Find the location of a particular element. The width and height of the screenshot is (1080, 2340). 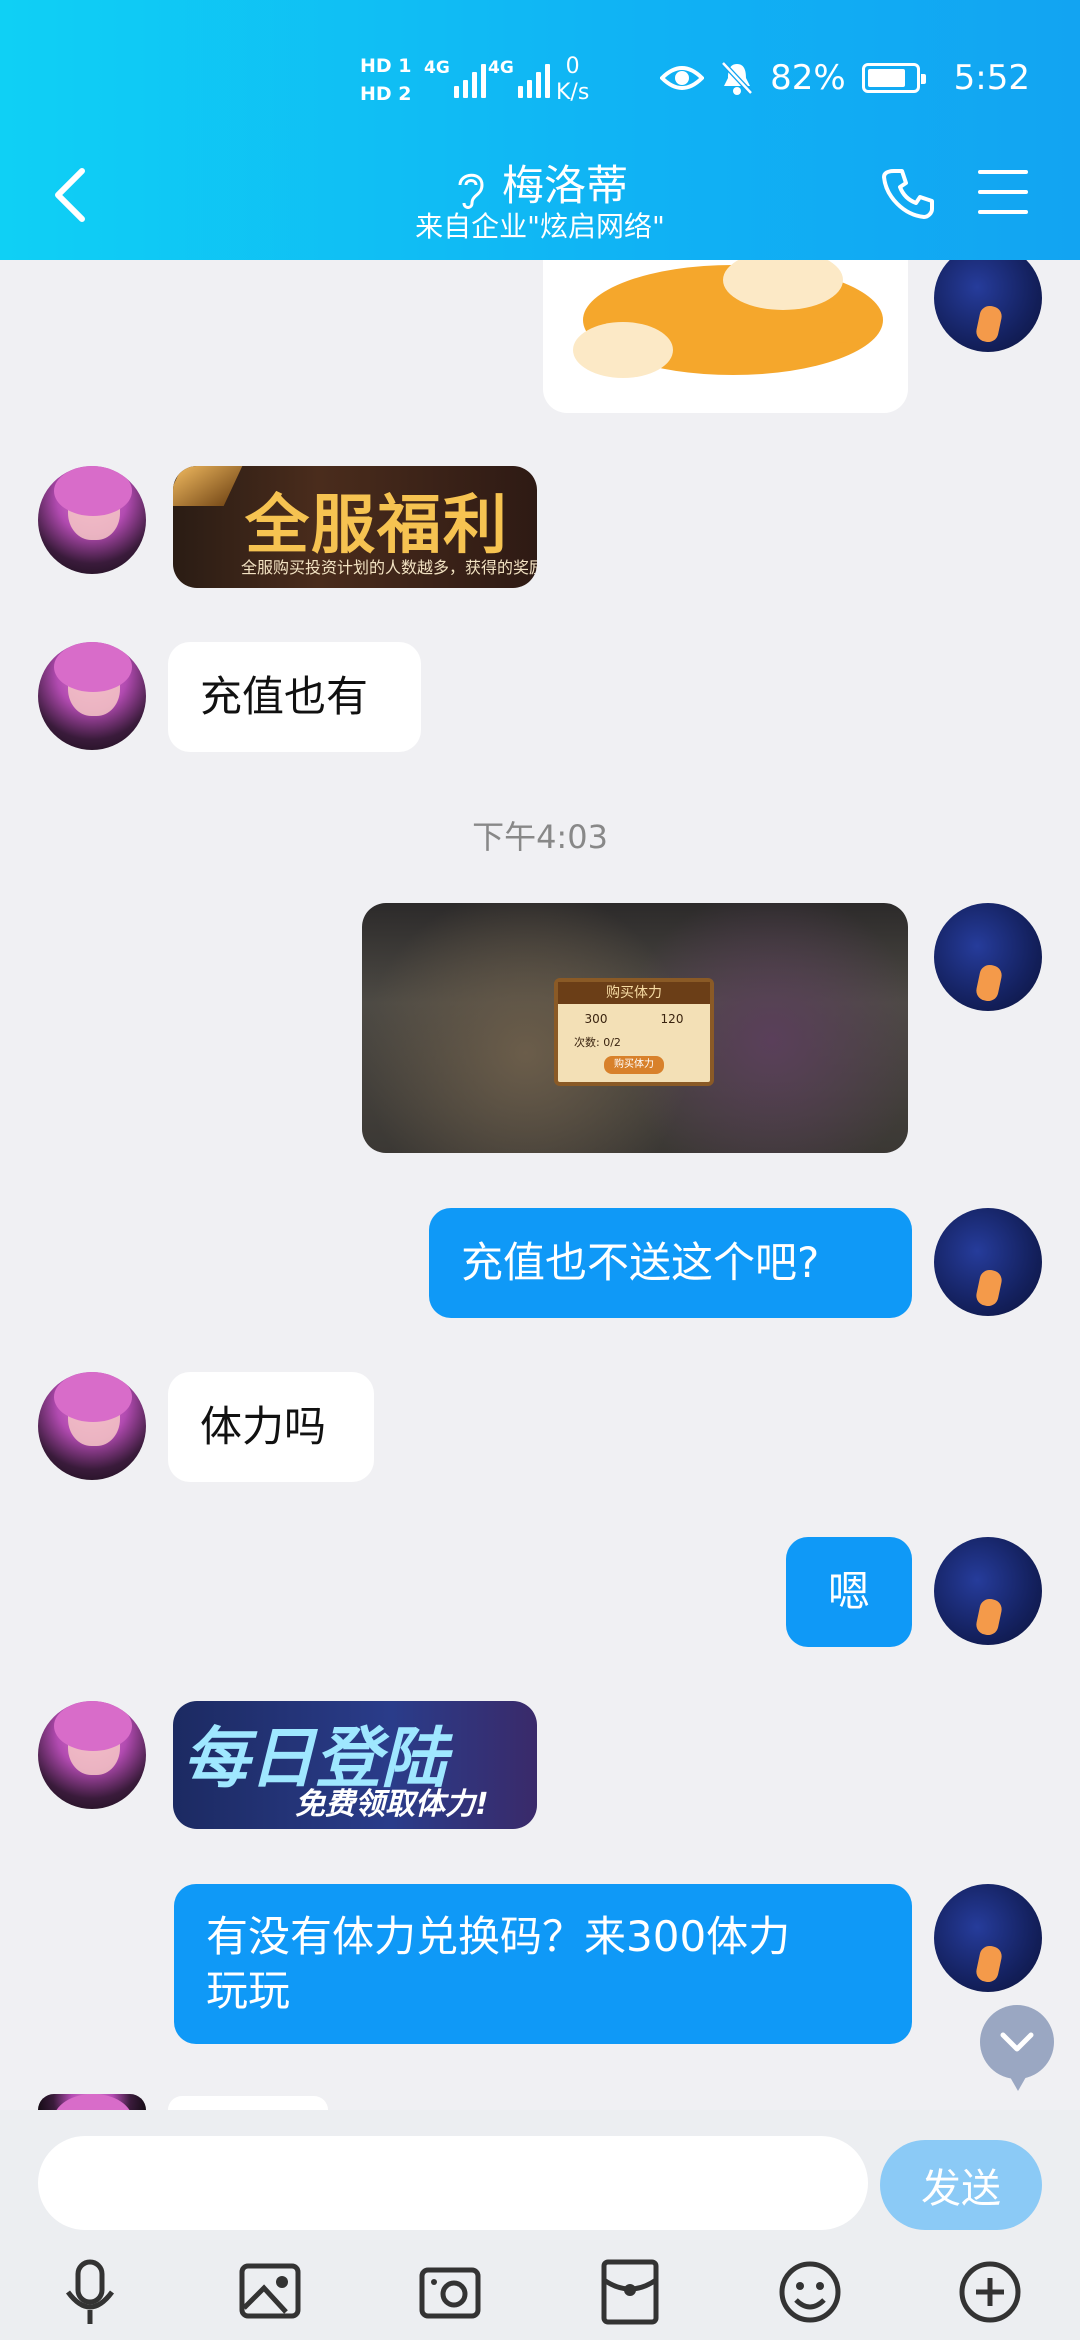

sticker-image is located at coordinates (725, 326).